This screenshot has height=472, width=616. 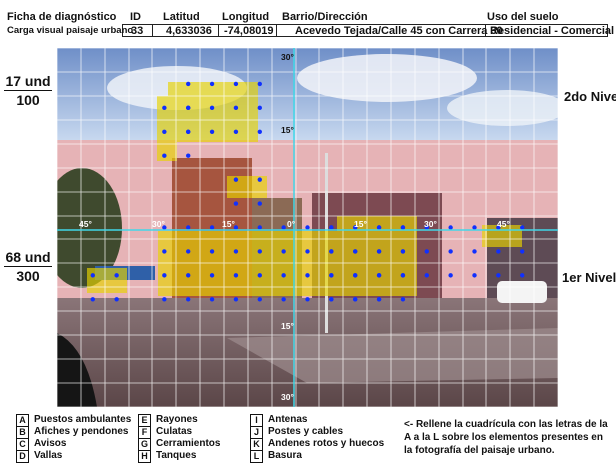 What do you see at coordinates (256, 456) in the screenshot?
I see `legend-key: L` at bounding box center [256, 456].